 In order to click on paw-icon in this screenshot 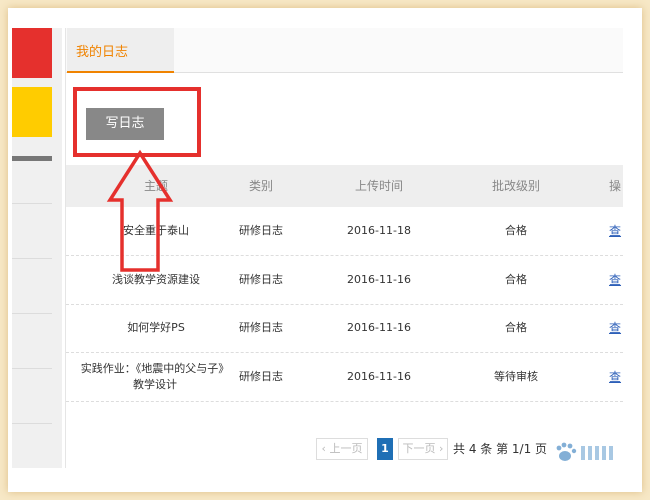, I will do `click(584, 451)`.